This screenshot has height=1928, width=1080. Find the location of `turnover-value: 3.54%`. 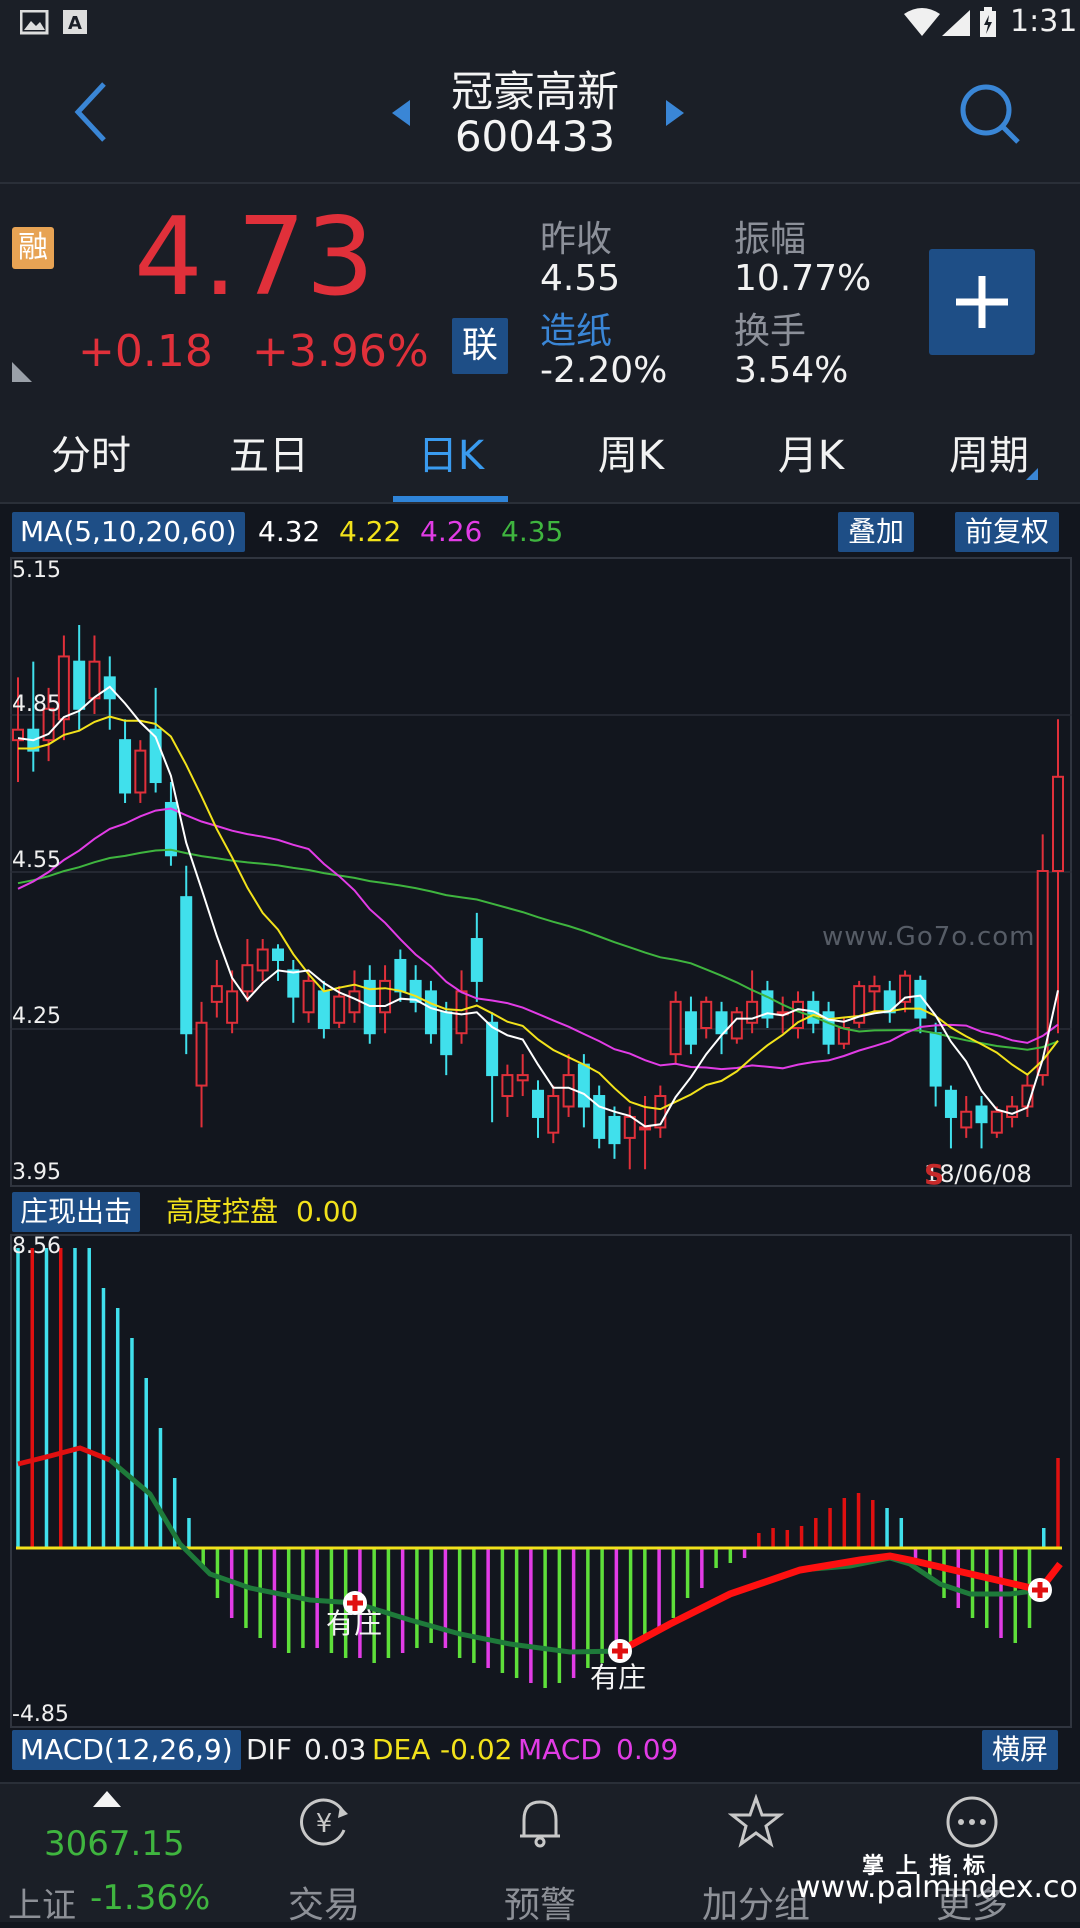

turnover-value: 3.54% is located at coordinates (791, 370).